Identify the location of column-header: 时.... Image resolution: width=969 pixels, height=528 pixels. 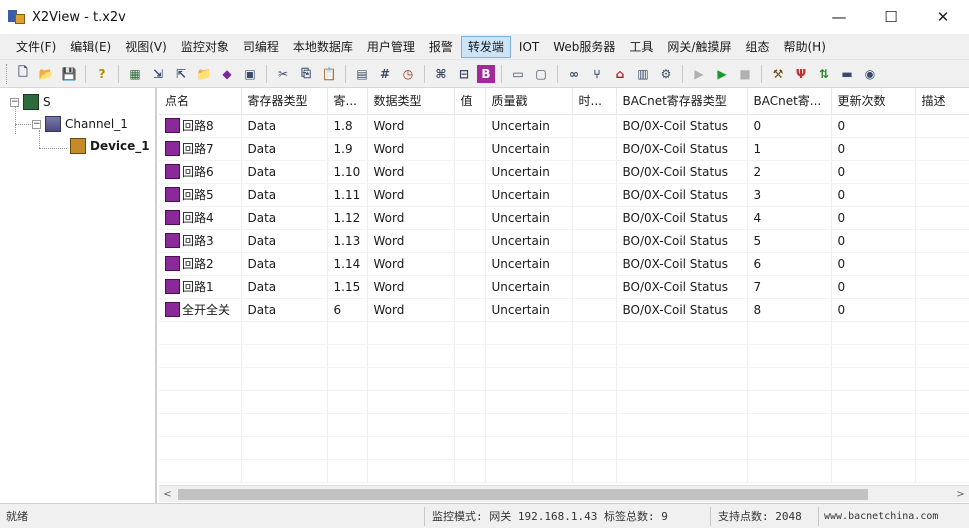
(594, 101).